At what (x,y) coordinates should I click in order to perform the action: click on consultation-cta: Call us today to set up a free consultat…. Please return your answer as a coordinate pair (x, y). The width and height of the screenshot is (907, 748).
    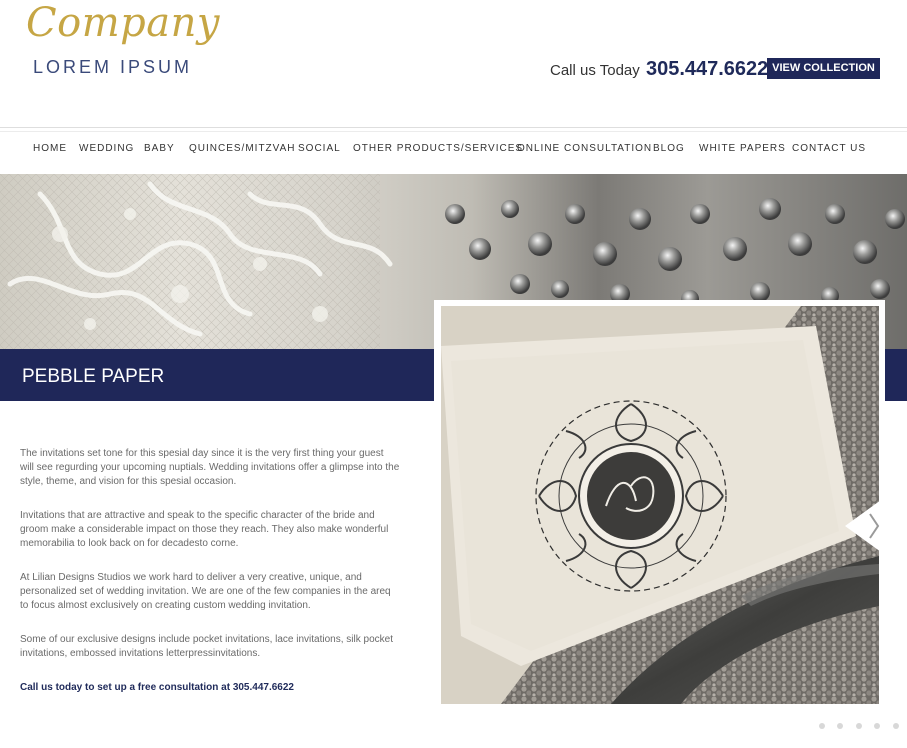
    Looking at the image, I should click on (210, 688).